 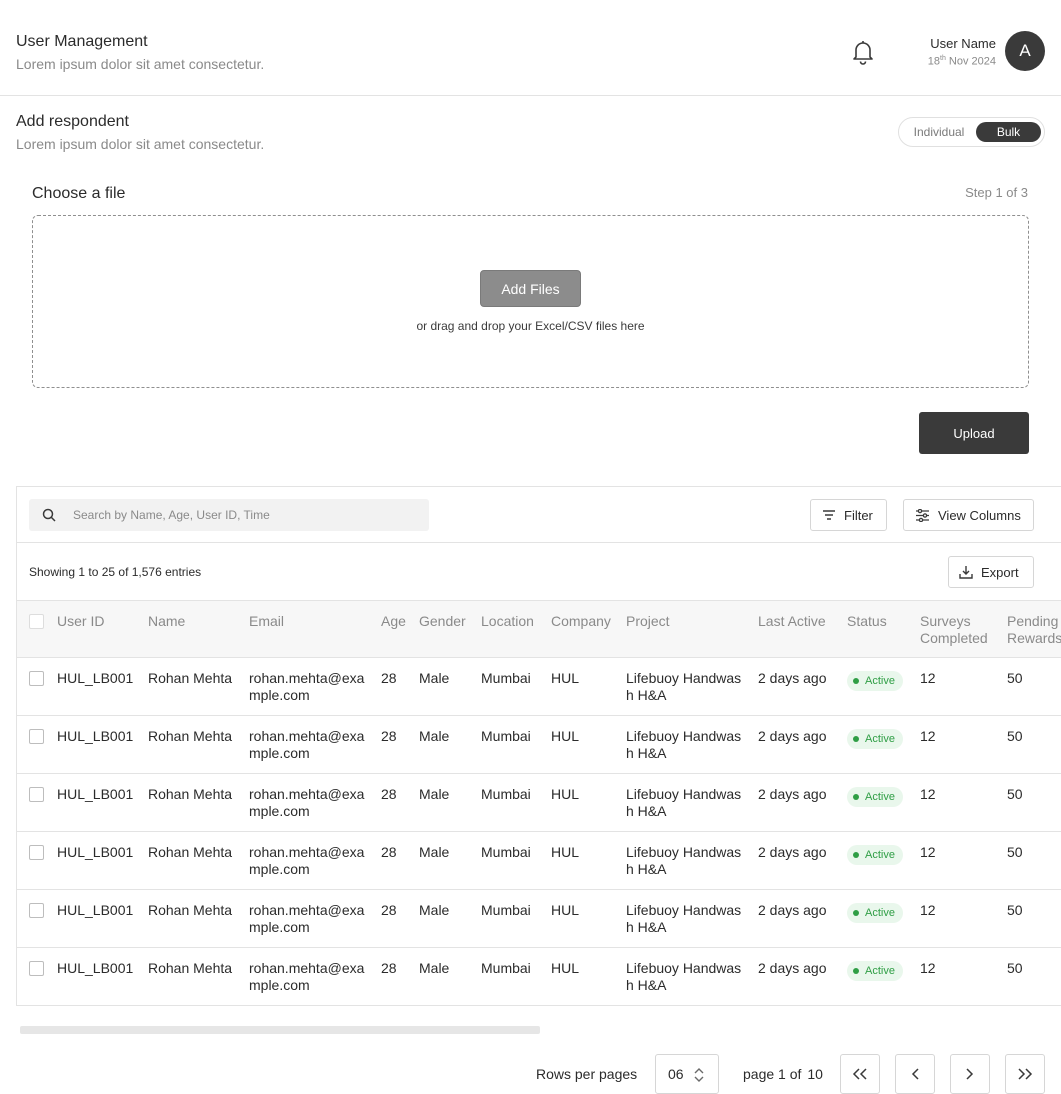 What do you see at coordinates (266, 621) in the screenshot?
I see `col-email: Email` at bounding box center [266, 621].